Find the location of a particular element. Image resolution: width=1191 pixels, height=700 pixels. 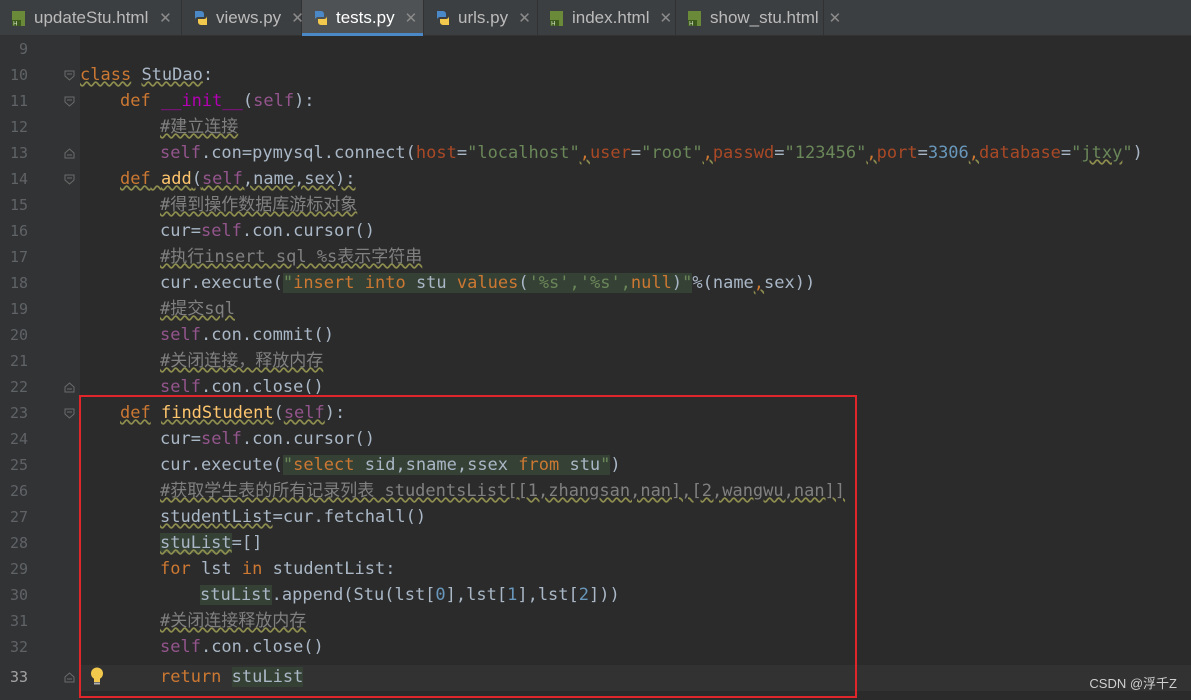

tab-urls-py: urls.py ✕ is located at coordinates (481, 18).